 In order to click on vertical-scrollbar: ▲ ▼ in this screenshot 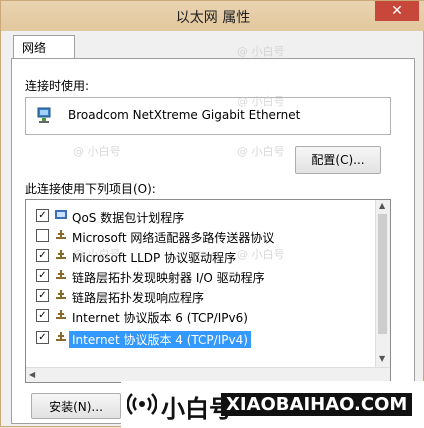, I will do `click(382, 284)`.